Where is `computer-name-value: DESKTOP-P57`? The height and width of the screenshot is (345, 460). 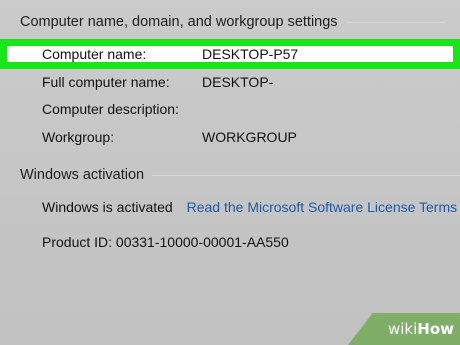
computer-name-value: DESKTOP-P57 is located at coordinates (250, 54).